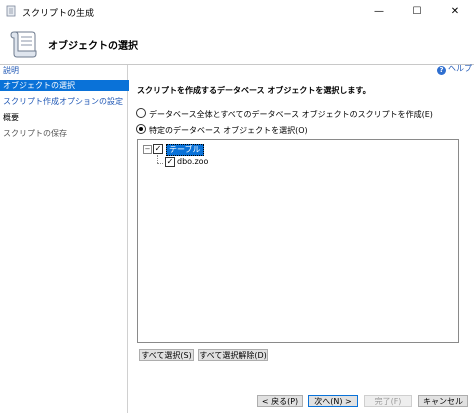 Image resolution: width=474 pixels, height=413 pixels. Describe the element at coordinates (141, 129) in the screenshot. I see `radio-circle-selected` at that location.